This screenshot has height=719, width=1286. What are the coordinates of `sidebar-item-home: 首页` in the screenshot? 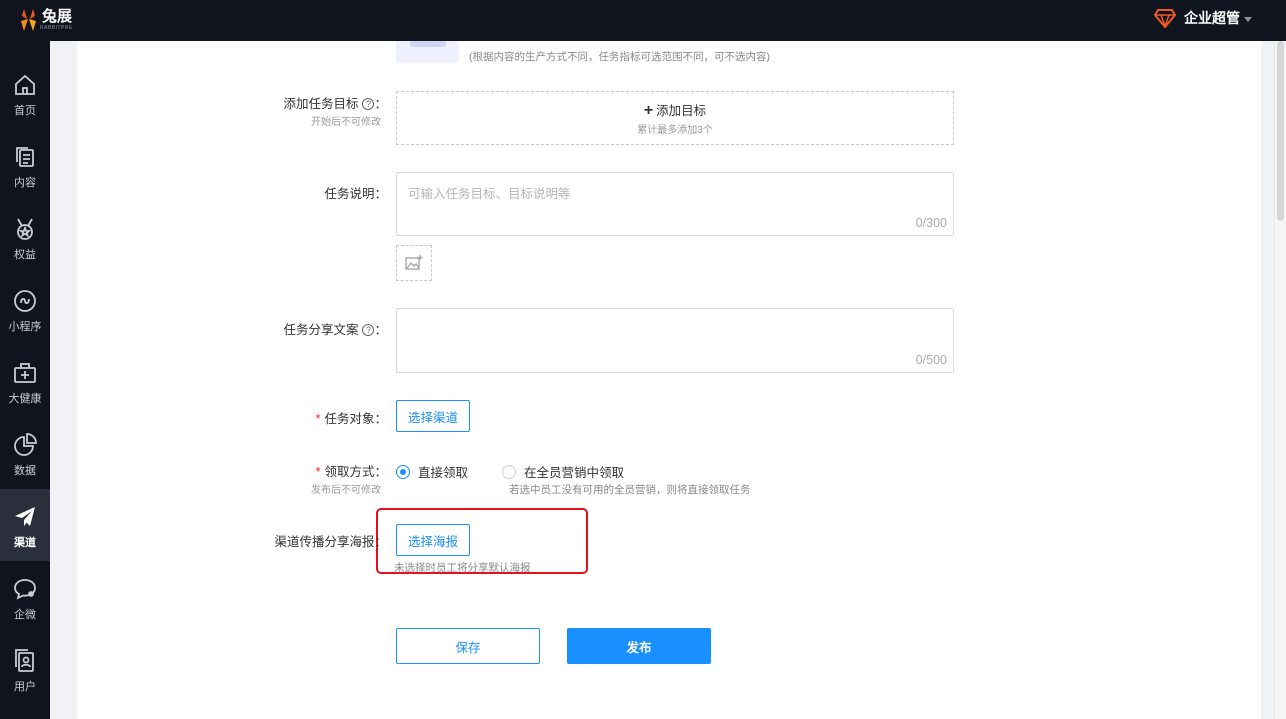 It's located at (25, 93).